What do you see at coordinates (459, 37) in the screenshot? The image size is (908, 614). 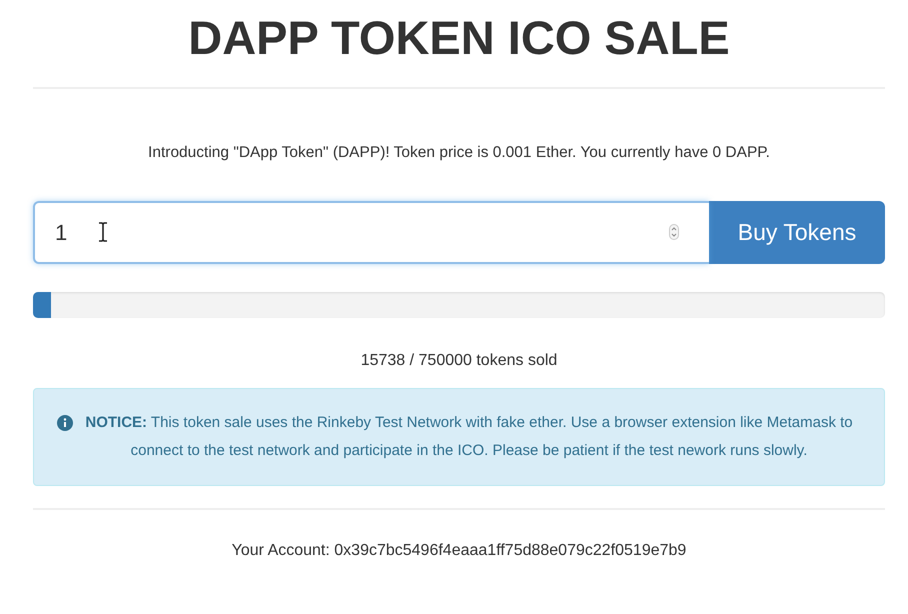 I see `page-title: DAPP TOKEN ICO SALE` at bounding box center [459, 37].